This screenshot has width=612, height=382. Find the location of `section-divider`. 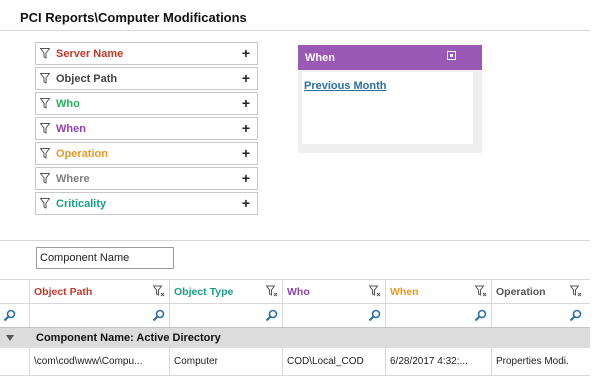

section-divider is located at coordinates (295, 240).